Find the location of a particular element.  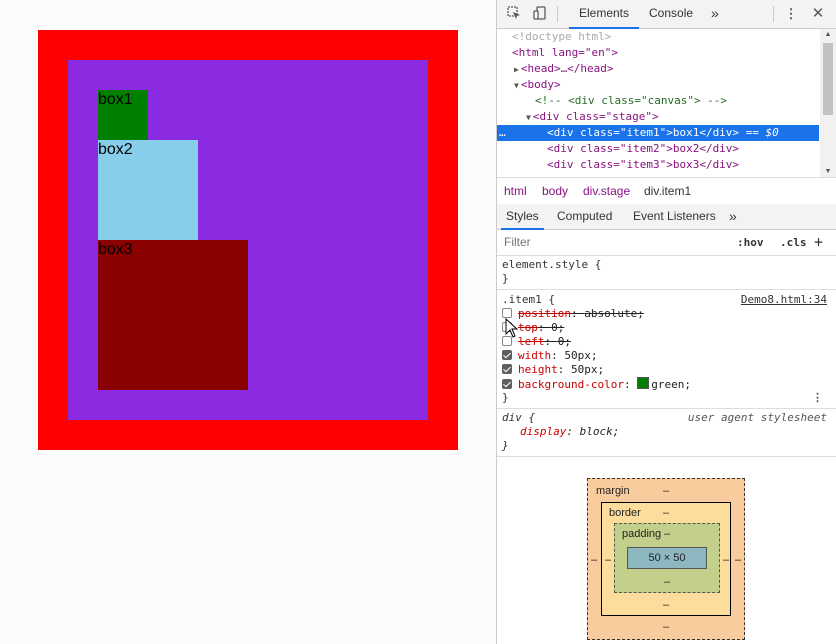

devtools-toolbar: Elements Console » ⋮ ✕ is located at coordinates (666, 14).